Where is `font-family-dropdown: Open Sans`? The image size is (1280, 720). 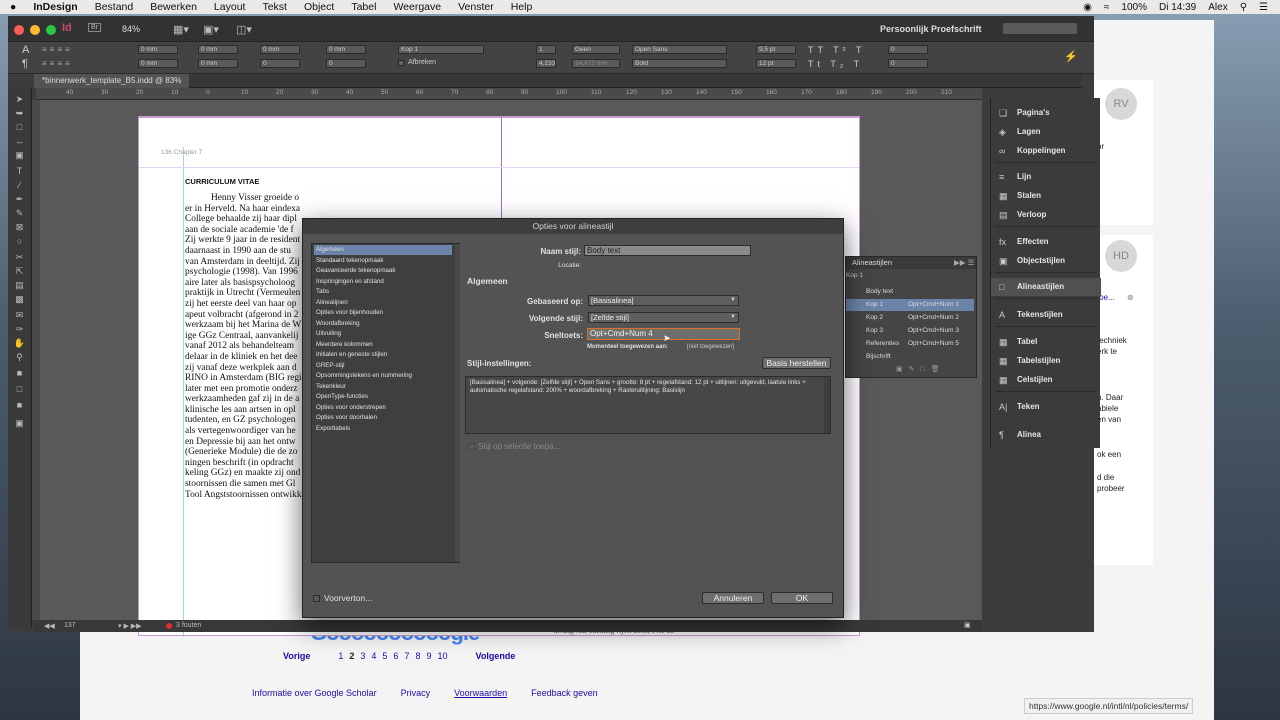 font-family-dropdown: Open Sans is located at coordinates (679, 49).